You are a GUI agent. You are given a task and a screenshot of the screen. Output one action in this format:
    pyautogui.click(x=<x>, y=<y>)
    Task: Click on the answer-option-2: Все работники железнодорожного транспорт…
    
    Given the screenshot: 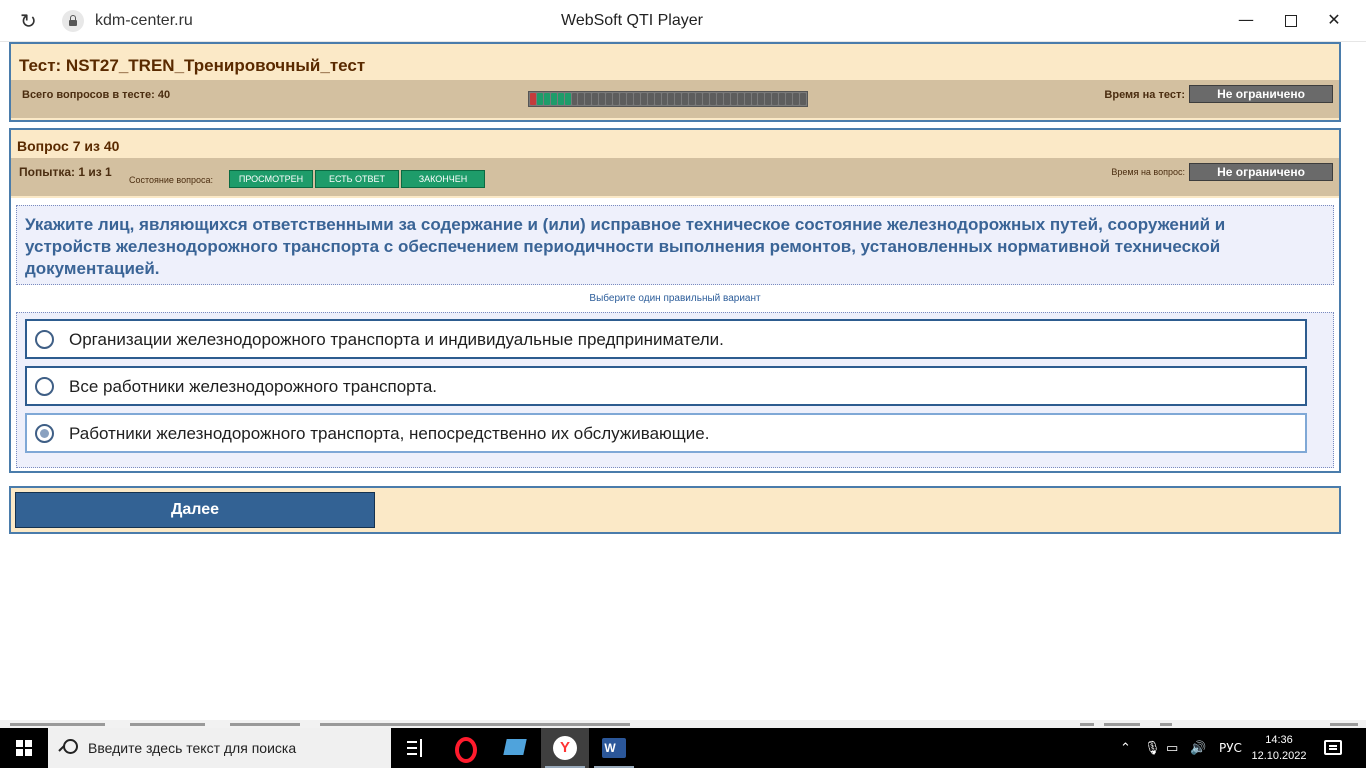 What is the action you would take?
    pyautogui.click(x=666, y=386)
    